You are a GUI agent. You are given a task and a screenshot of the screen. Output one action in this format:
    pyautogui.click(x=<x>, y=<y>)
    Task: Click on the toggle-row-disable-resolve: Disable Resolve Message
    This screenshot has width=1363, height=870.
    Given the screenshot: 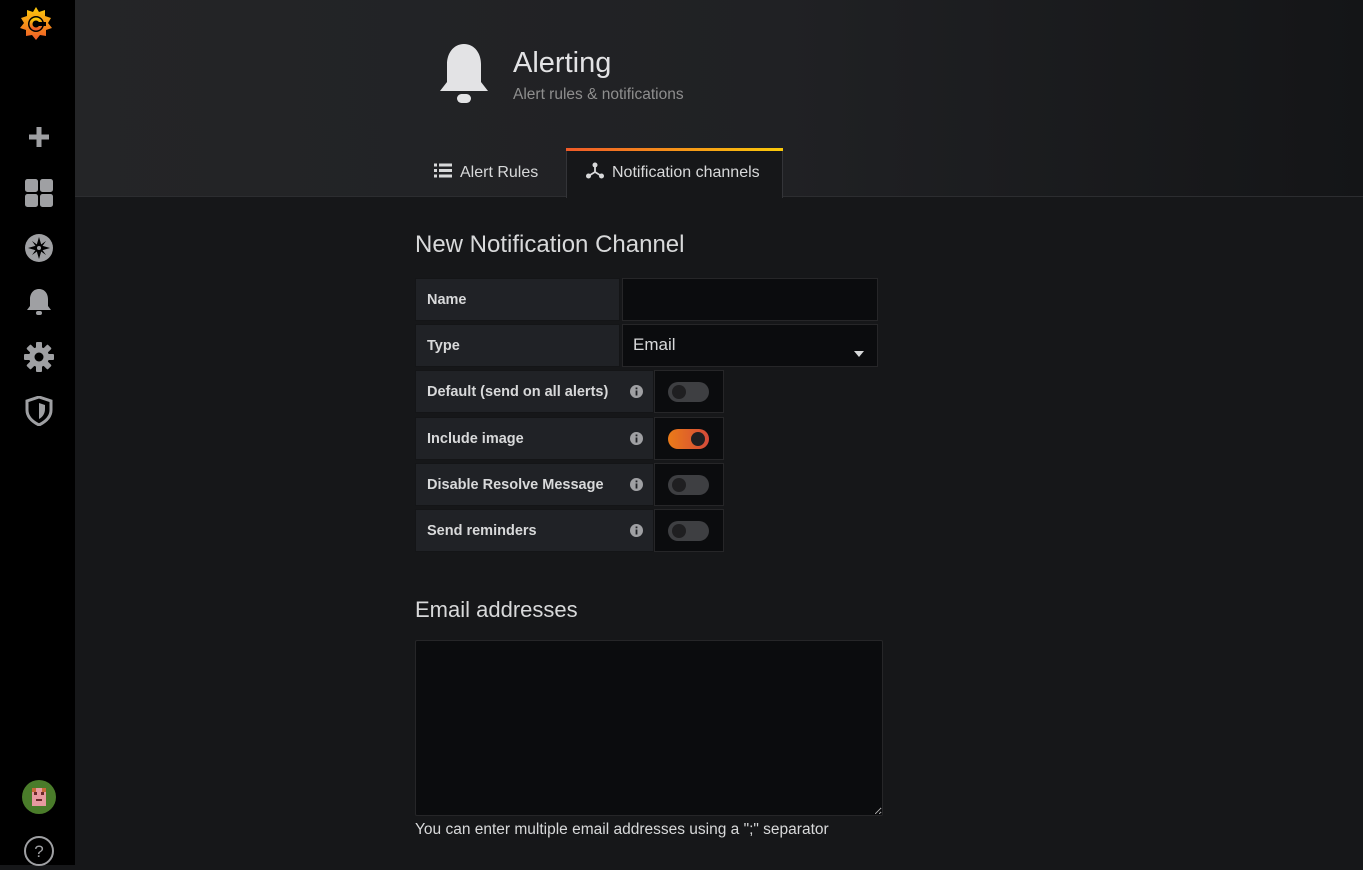 What is the action you would take?
    pyautogui.click(x=569, y=484)
    